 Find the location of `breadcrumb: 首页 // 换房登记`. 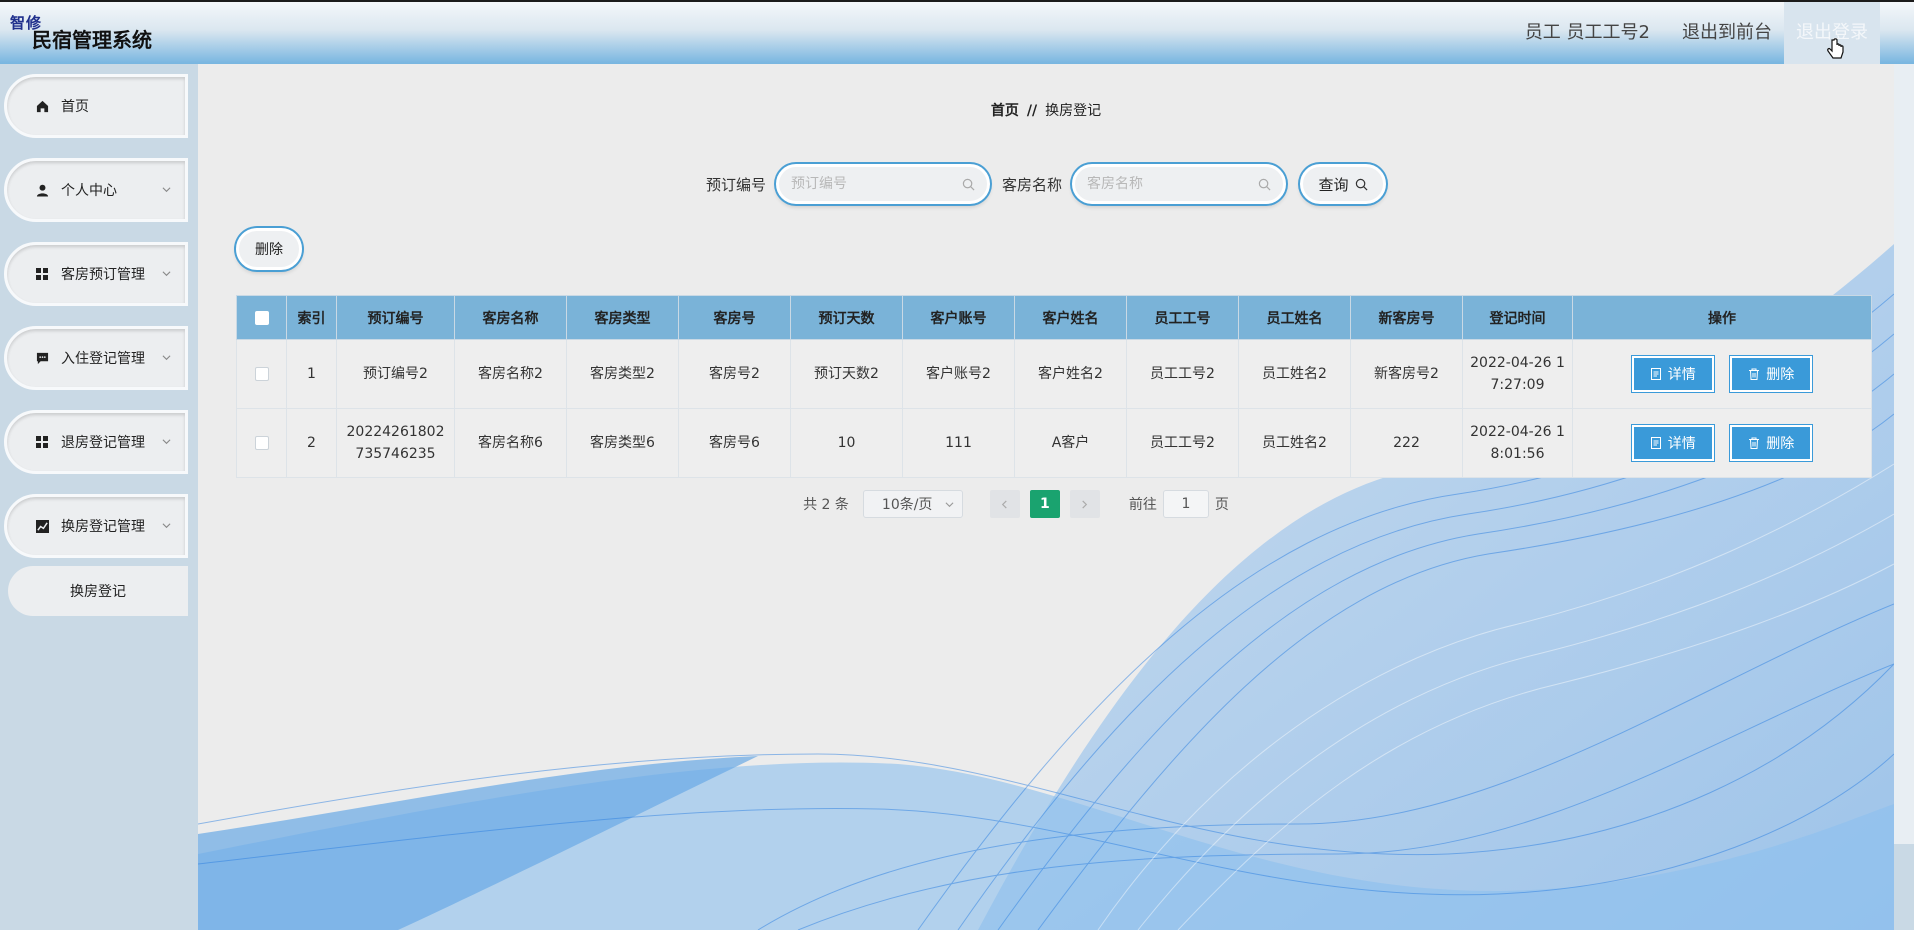

breadcrumb: 首页 // 换房登记 is located at coordinates (1046, 110).